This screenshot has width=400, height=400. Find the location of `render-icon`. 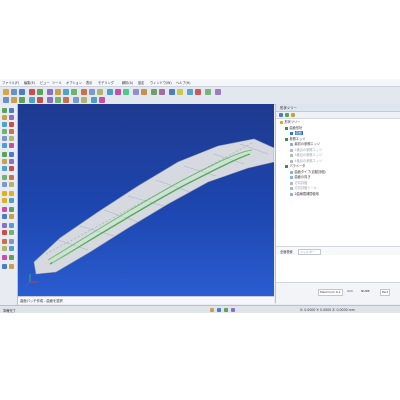

render-icon is located at coordinates (4, 241).